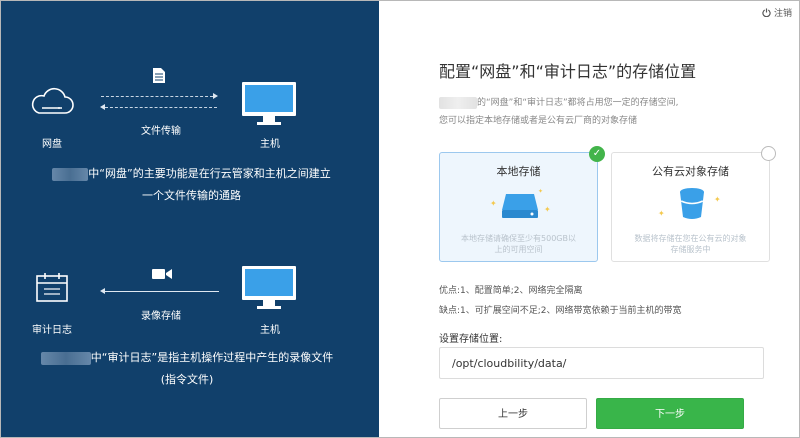 The image size is (800, 438). What do you see at coordinates (766, 12) in the screenshot?
I see `power-icon` at bounding box center [766, 12].